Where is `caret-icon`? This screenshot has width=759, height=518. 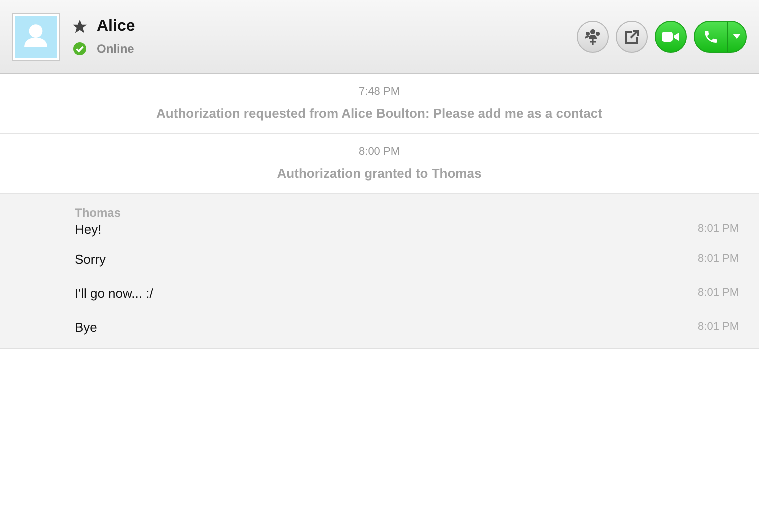
caret-icon is located at coordinates (737, 36).